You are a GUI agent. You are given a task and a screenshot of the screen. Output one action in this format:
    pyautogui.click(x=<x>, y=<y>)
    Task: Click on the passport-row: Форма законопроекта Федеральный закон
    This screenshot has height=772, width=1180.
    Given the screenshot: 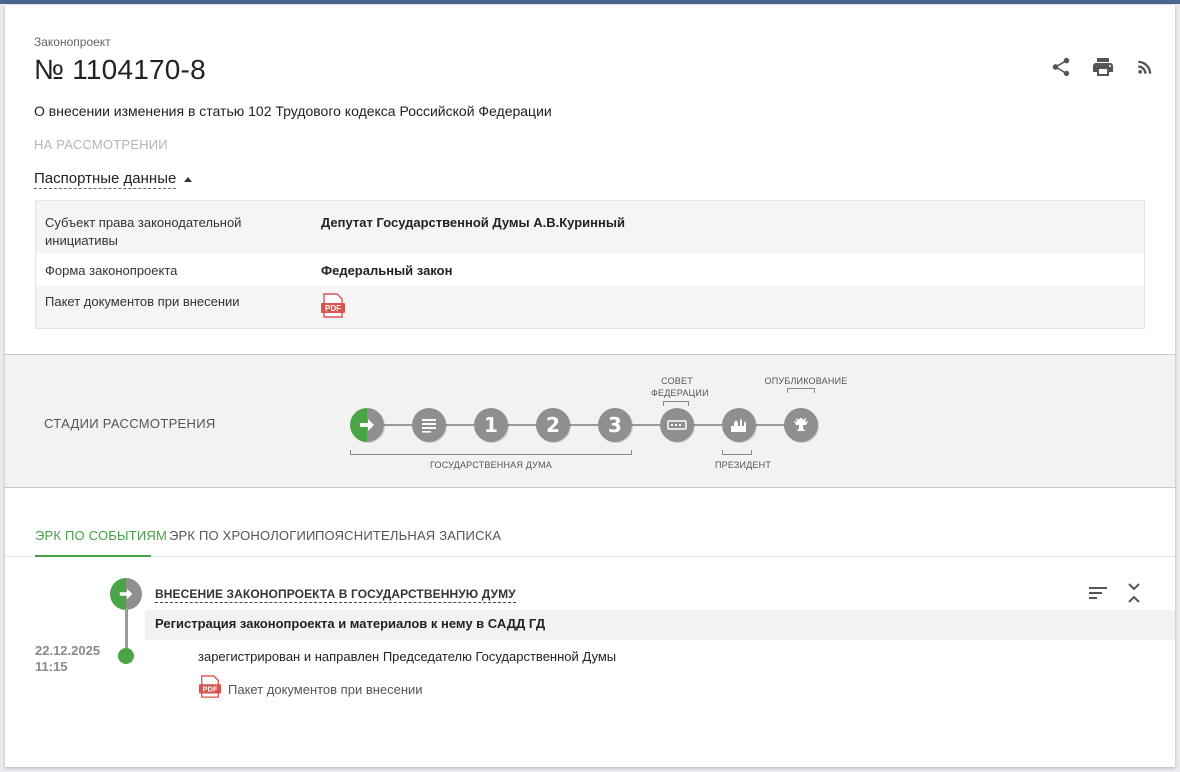 What is the action you would take?
    pyautogui.click(x=590, y=269)
    